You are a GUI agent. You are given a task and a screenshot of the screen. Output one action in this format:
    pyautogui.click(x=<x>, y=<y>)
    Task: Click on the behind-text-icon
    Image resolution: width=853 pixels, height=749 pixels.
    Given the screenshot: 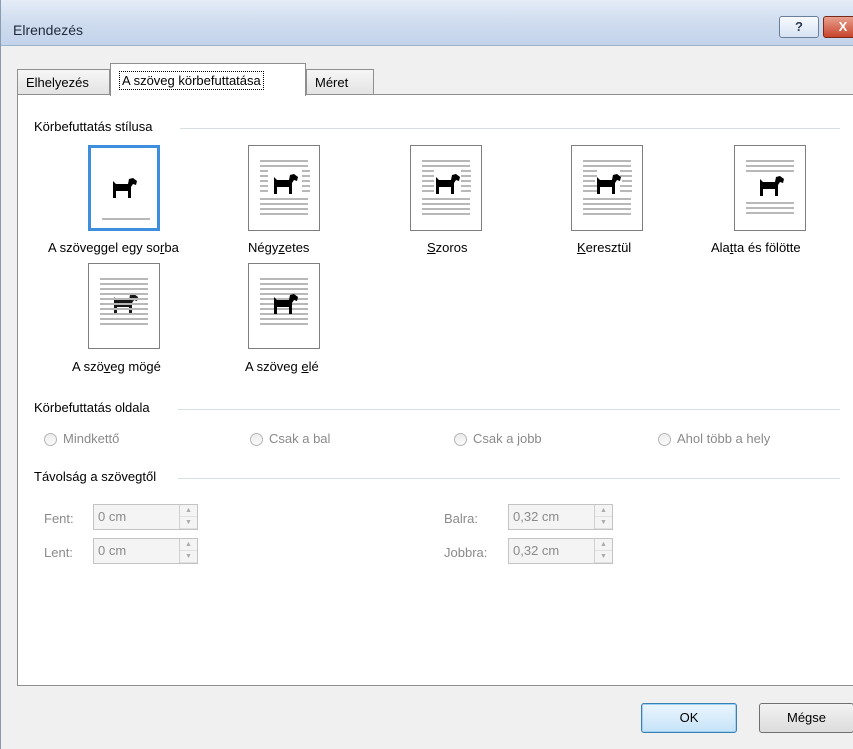 What is the action you would take?
    pyautogui.click(x=124, y=306)
    